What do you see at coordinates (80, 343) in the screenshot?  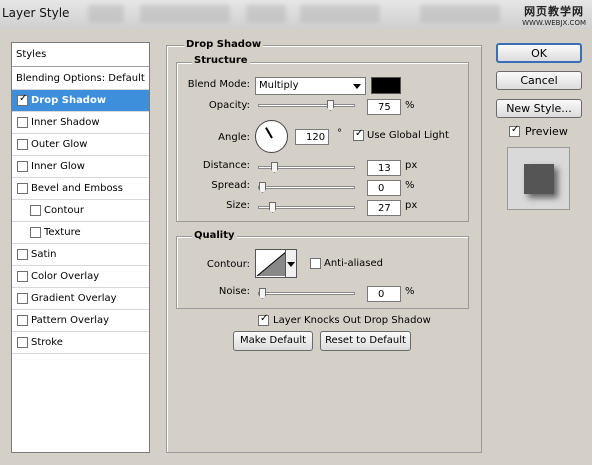 I see `style-item-stroke: Stroke` at bounding box center [80, 343].